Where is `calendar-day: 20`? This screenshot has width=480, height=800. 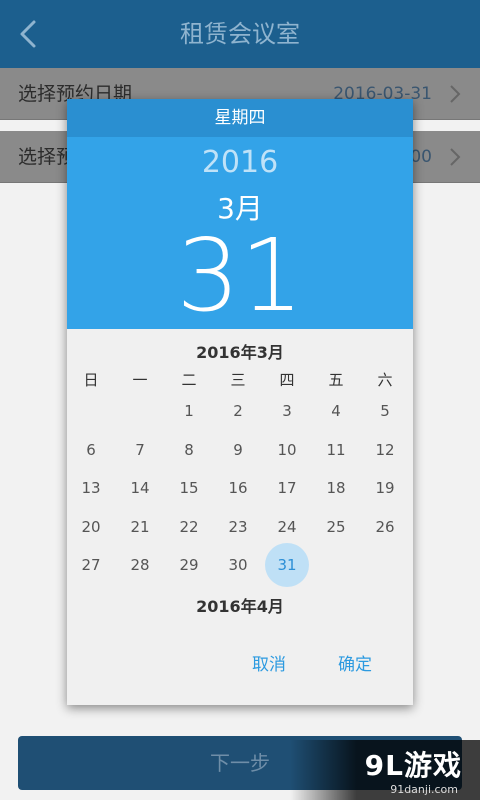
calendar-day: 20 is located at coordinates (91, 527).